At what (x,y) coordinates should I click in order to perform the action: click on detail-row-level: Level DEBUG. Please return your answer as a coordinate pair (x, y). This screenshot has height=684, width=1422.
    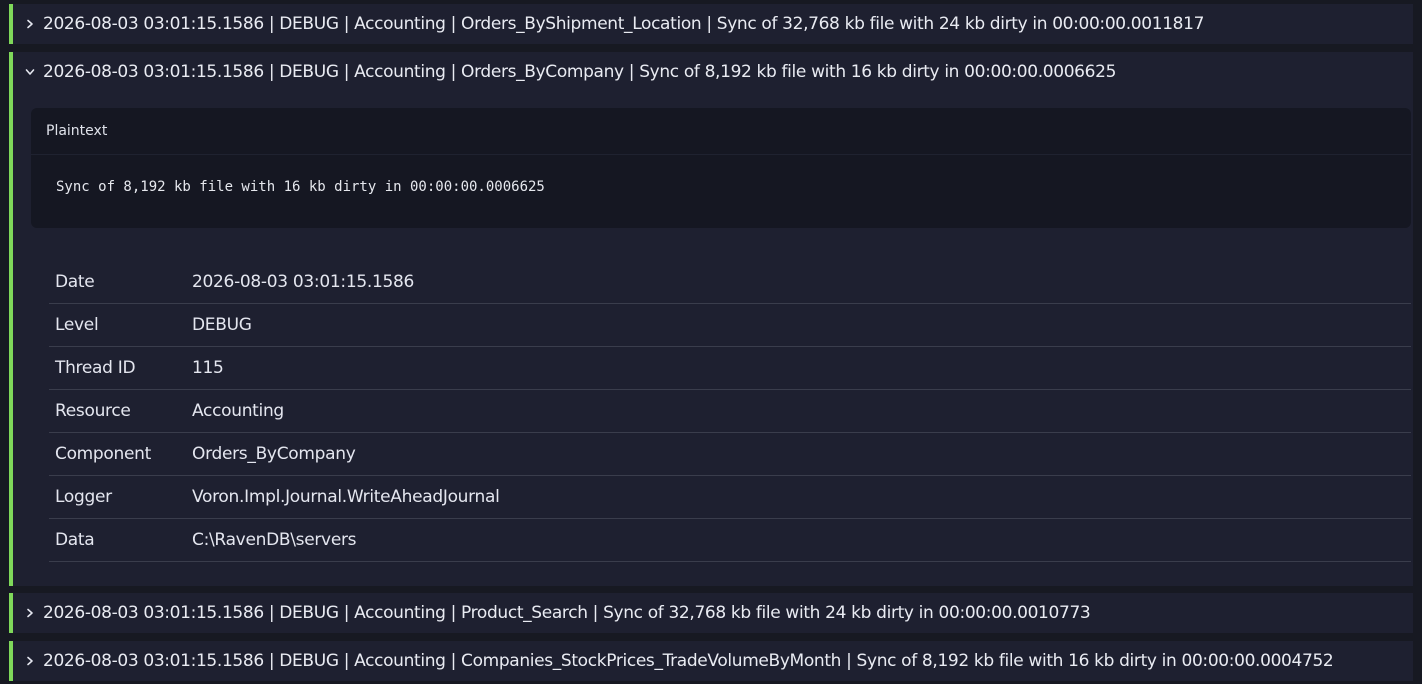
    Looking at the image, I should click on (730, 325).